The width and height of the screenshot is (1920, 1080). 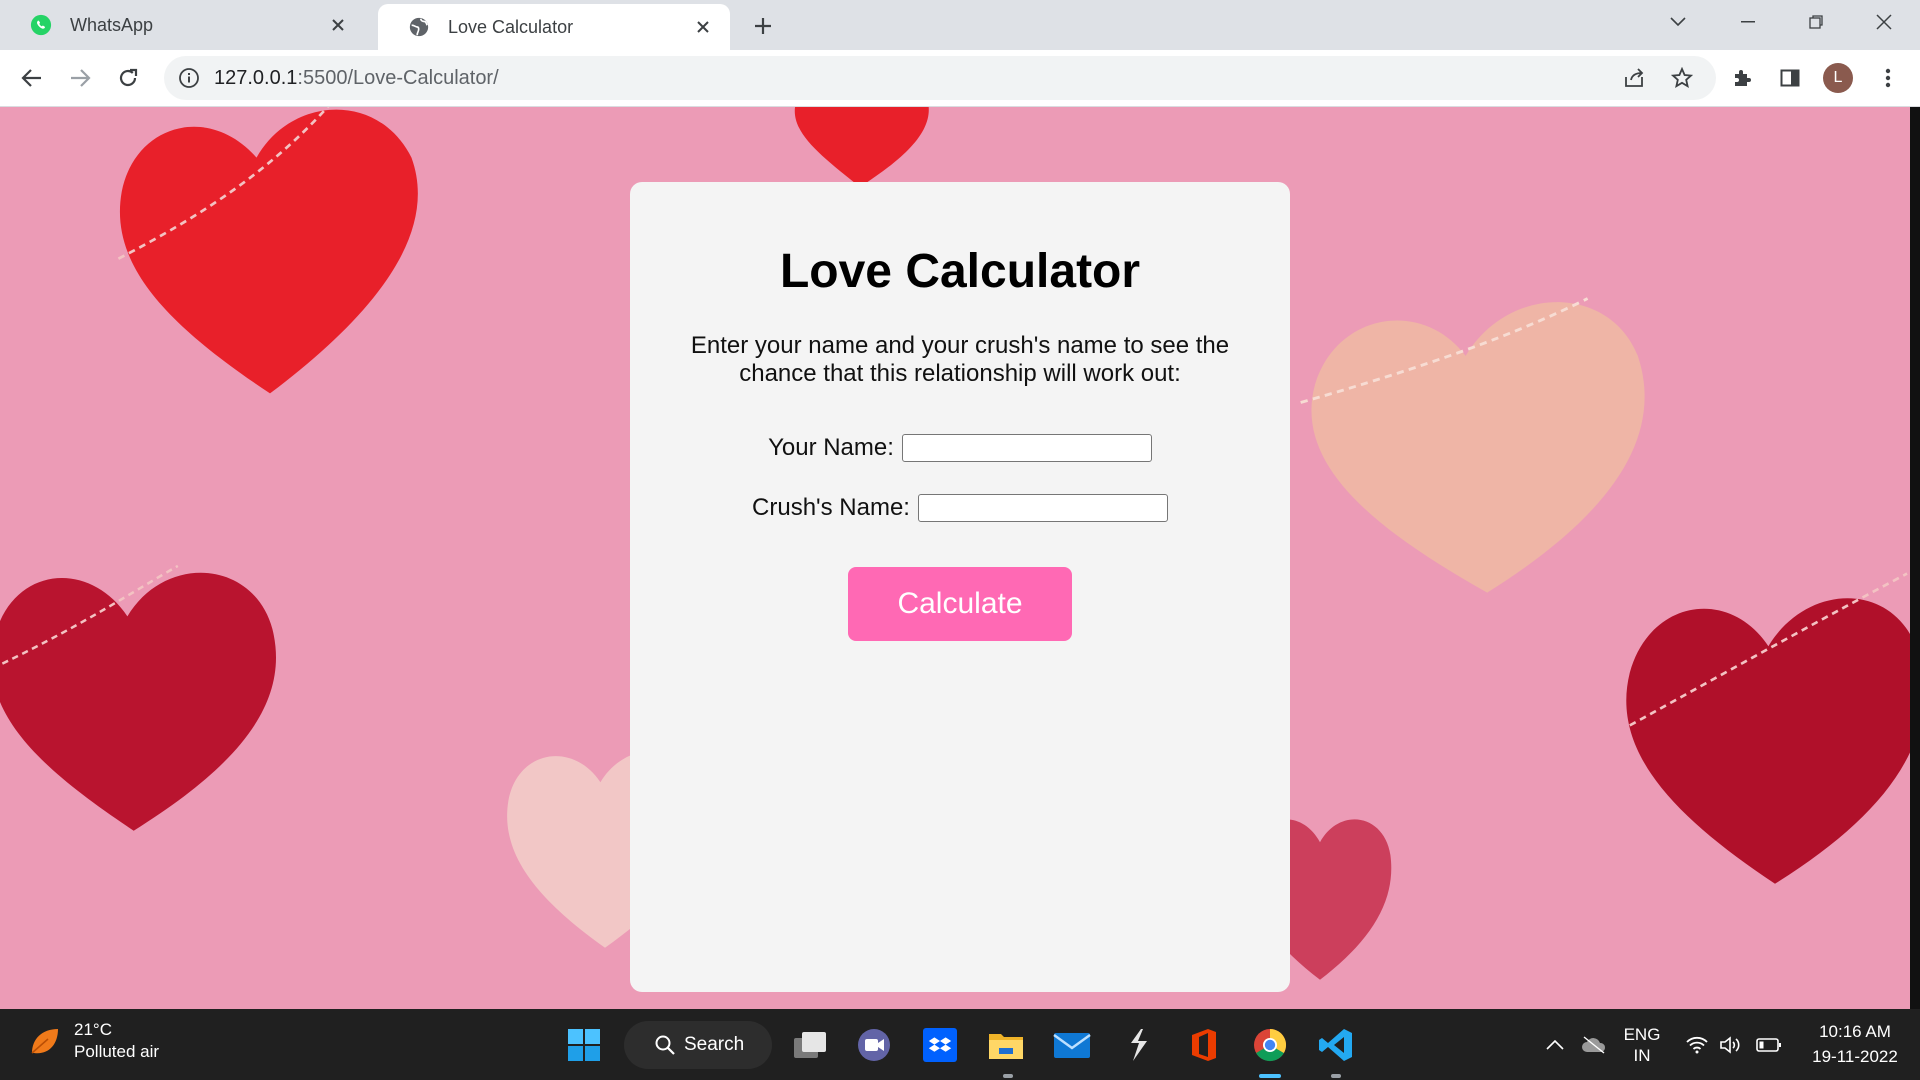 I want to click on crush-name-input, so click(x=1042, y=508).